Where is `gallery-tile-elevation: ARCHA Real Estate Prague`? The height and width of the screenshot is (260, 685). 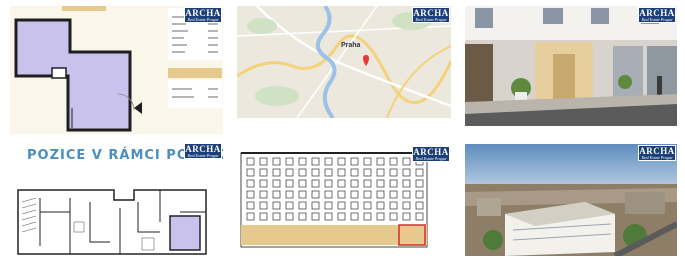 gallery-tile-elevation: ARCHA Real Estate Prague is located at coordinates (344, 196).